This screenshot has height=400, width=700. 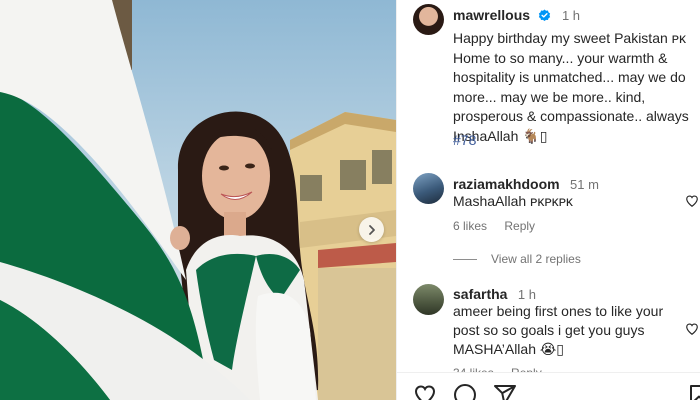 What do you see at coordinates (505, 391) in the screenshot?
I see `share-icon` at bounding box center [505, 391].